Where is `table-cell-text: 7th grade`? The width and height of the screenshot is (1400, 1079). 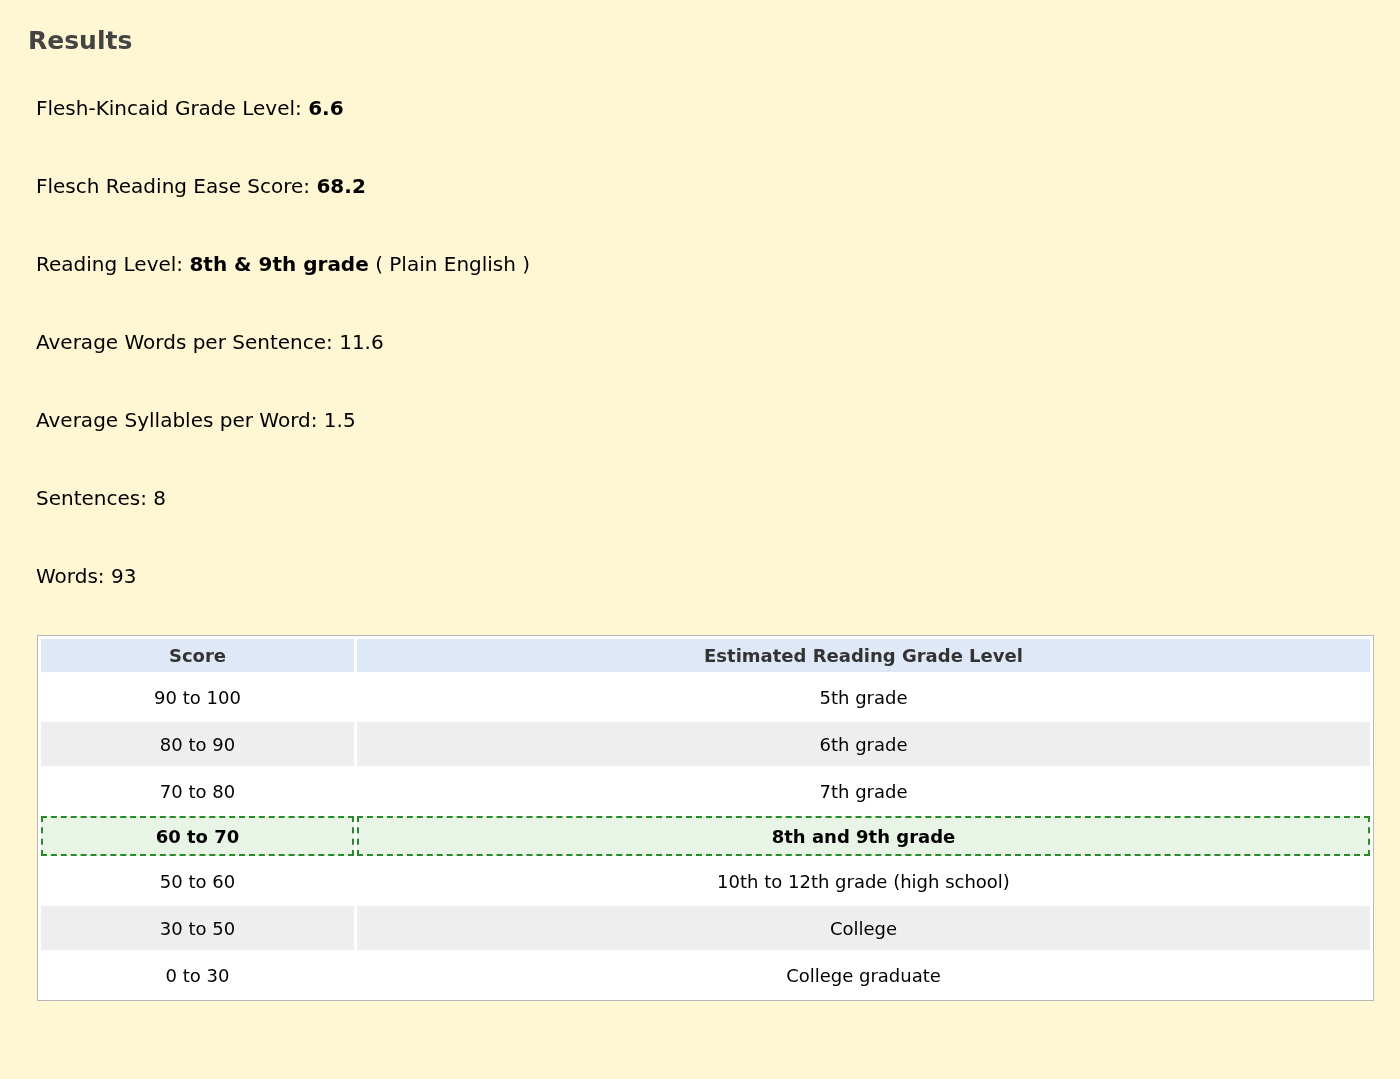 table-cell-text: 7th grade is located at coordinates (863, 791).